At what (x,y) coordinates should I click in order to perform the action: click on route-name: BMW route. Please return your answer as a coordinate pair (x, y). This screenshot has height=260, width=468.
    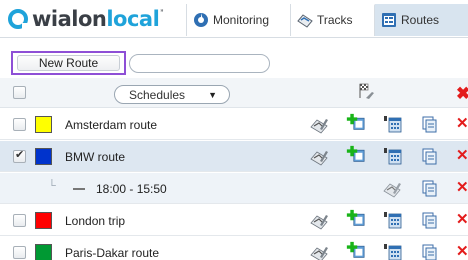
    Looking at the image, I should click on (95, 157).